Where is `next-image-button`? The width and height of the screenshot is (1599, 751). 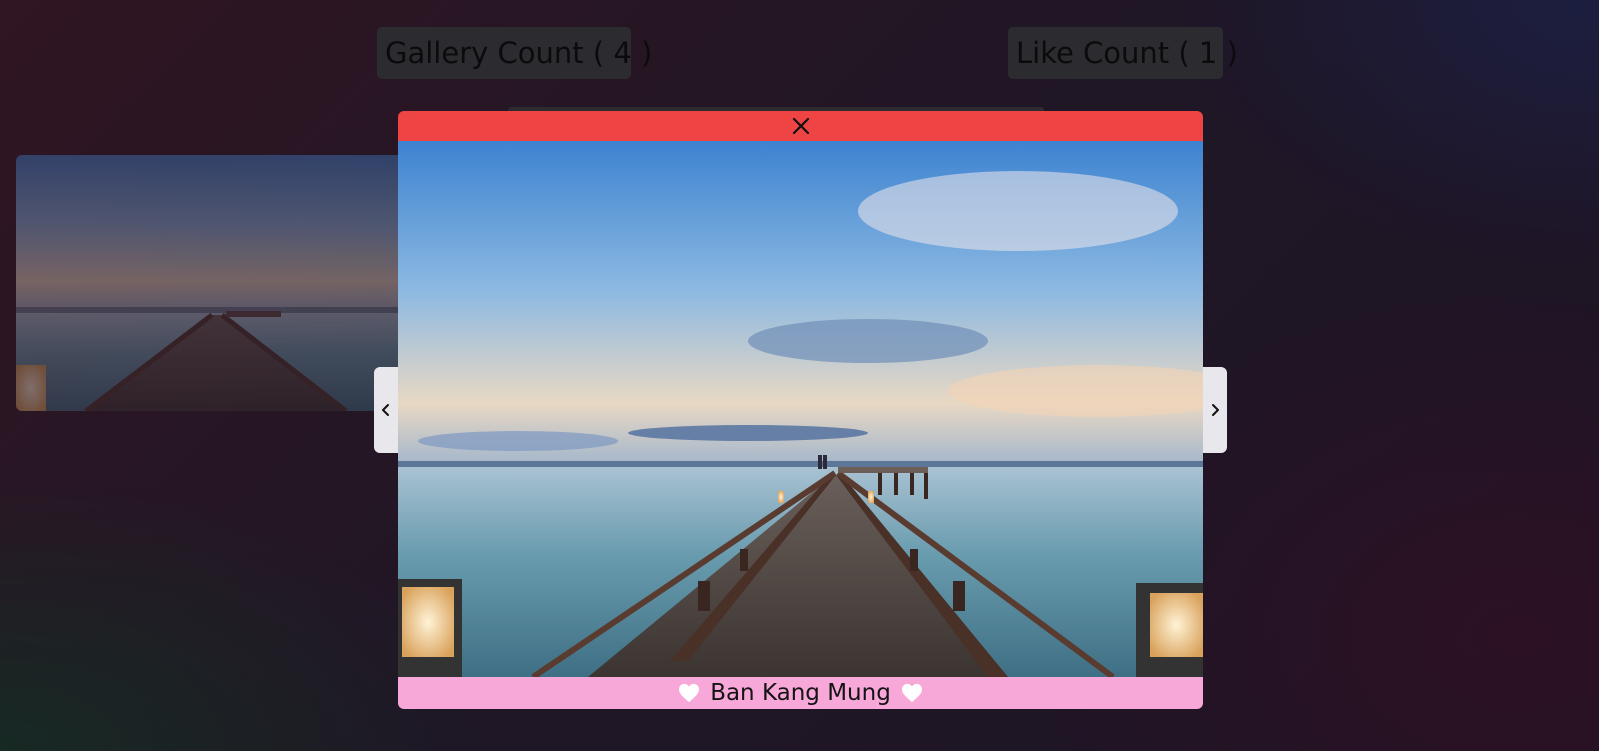 next-image-button is located at coordinates (1215, 410).